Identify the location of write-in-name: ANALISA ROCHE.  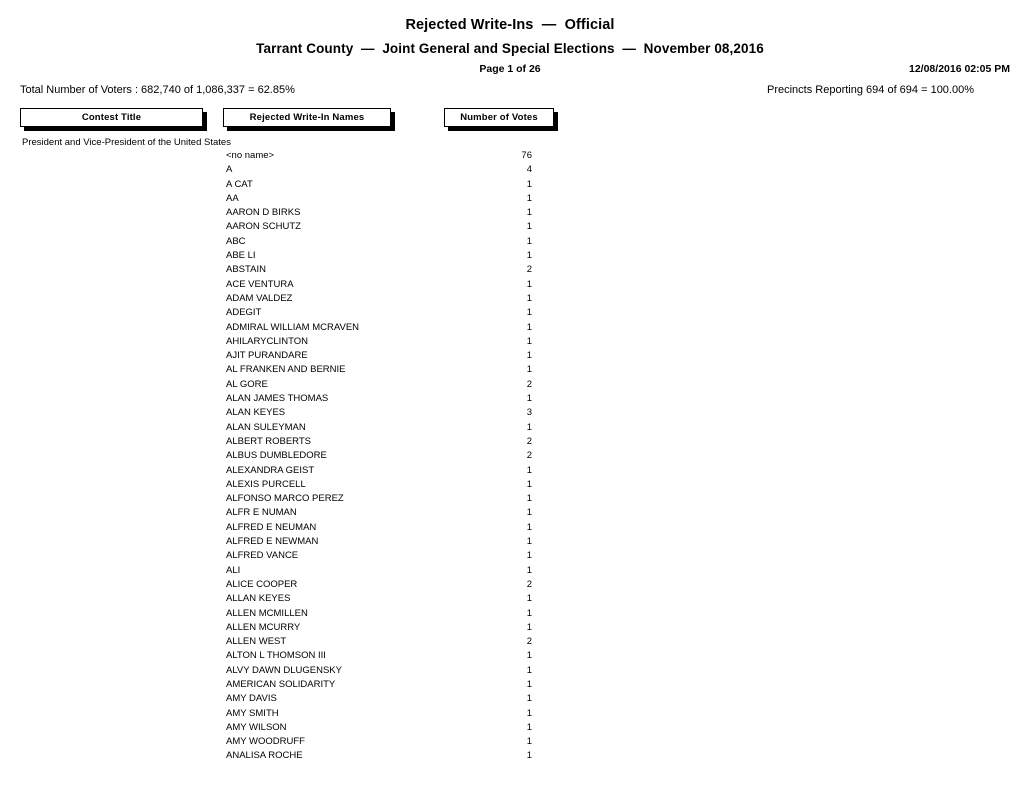
(264, 756).